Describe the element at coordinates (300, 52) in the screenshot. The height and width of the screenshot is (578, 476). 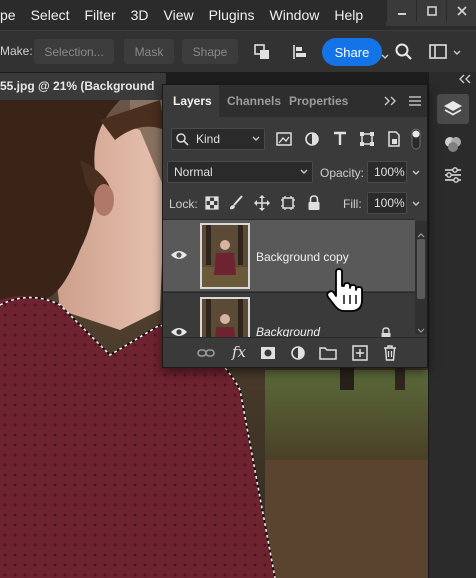
I see `align-icon` at that location.